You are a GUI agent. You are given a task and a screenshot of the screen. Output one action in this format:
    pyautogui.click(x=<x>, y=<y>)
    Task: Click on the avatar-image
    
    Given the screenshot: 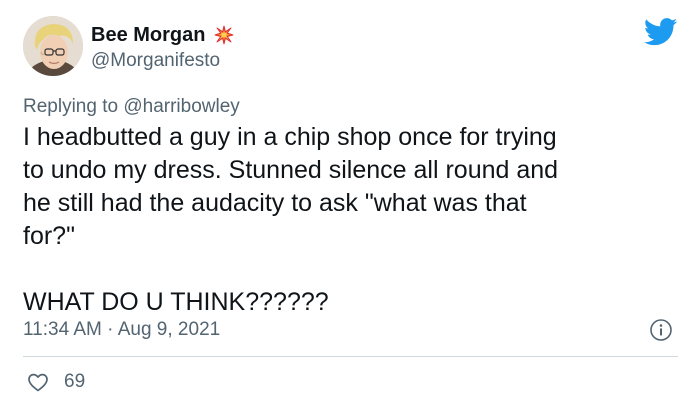 What is the action you would take?
    pyautogui.click(x=53, y=46)
    